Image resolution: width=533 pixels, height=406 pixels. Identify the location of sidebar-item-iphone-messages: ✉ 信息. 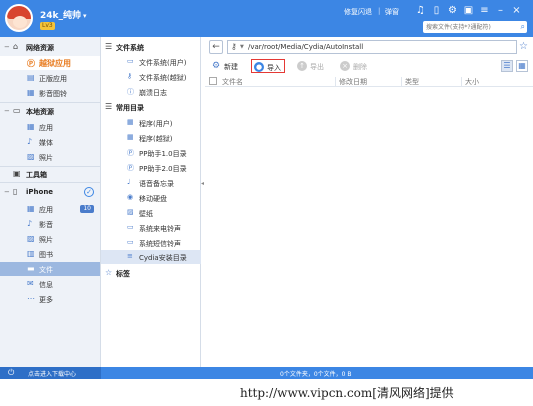
(50, 284).